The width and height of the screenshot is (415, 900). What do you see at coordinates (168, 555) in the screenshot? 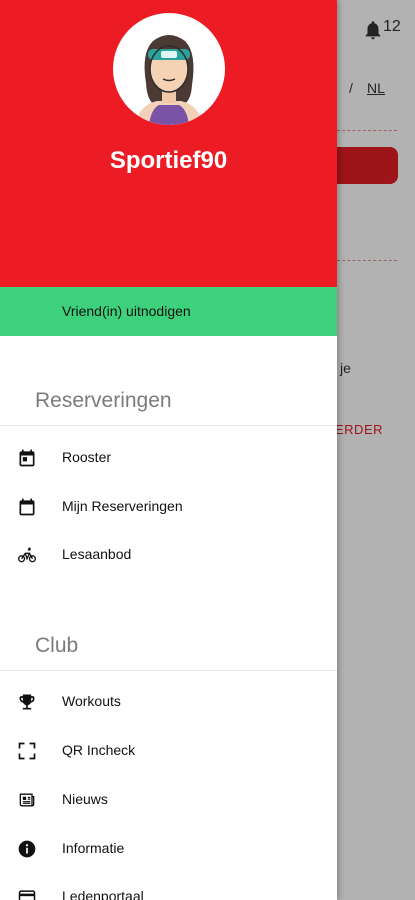
I see `menu-item-lesaanbod: Lesaanbod` at bounding box center [168, 555].